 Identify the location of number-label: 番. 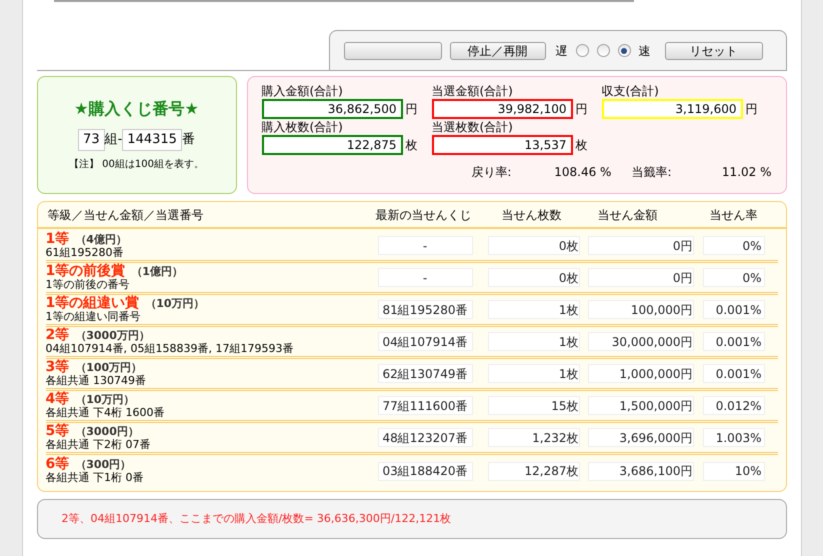
(188, 140).